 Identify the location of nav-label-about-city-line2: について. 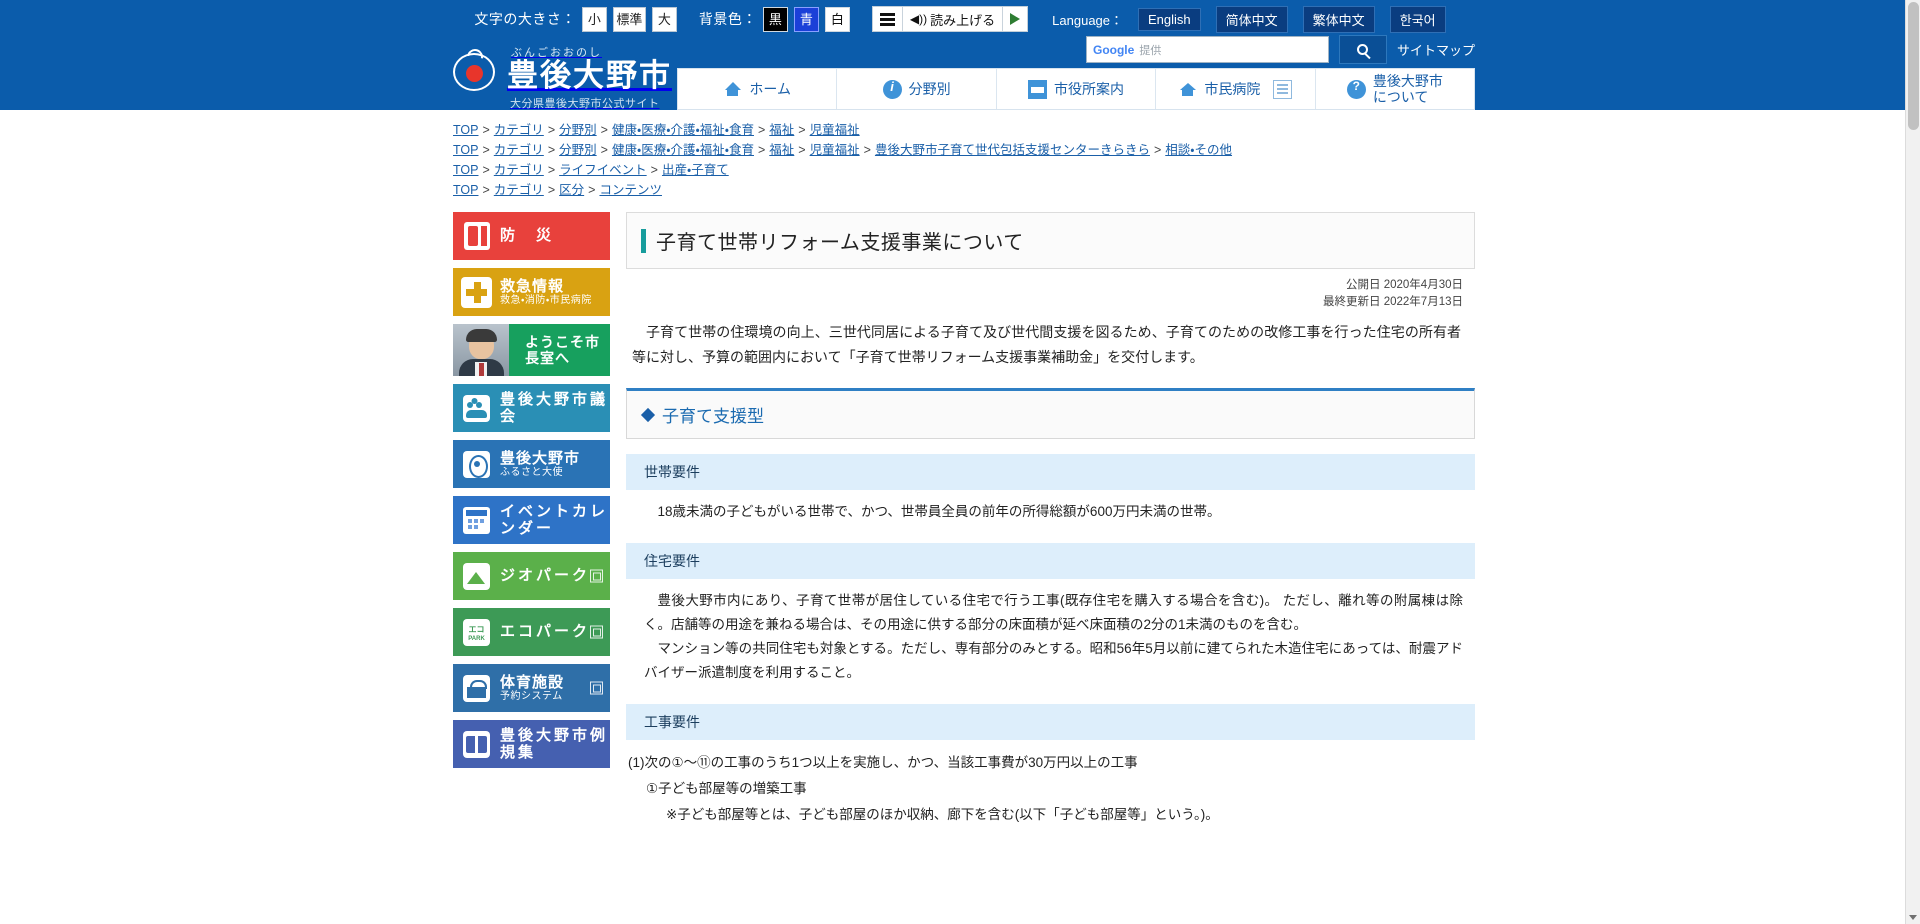
(1400, 97).